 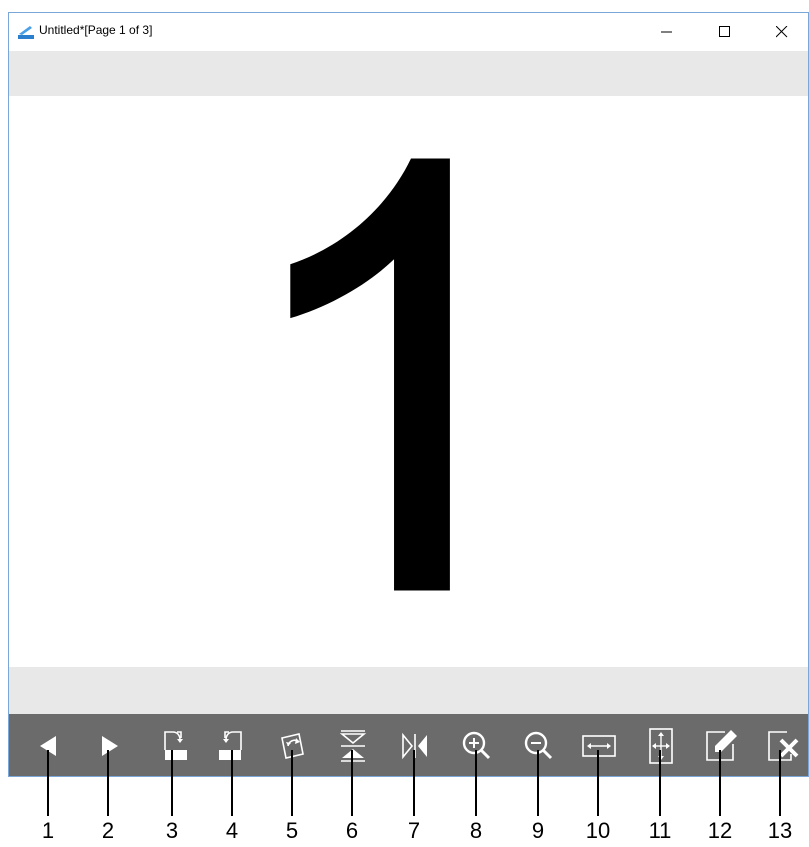 What do you see at coordinates (96, 30) in the screenshot?
I see `window-title: Untitled*[Page 1 of 3]` at bounding box center [96, 30].